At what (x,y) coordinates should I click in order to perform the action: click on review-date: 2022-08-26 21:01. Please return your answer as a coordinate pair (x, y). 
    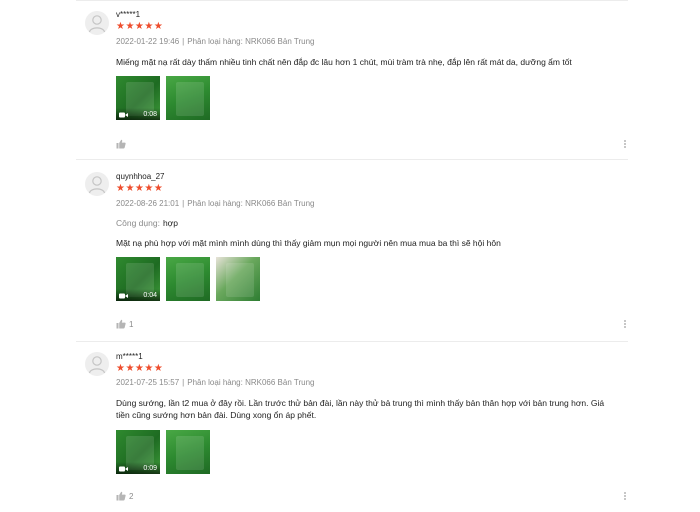
    Looking at the image, I should click on (148, 203).